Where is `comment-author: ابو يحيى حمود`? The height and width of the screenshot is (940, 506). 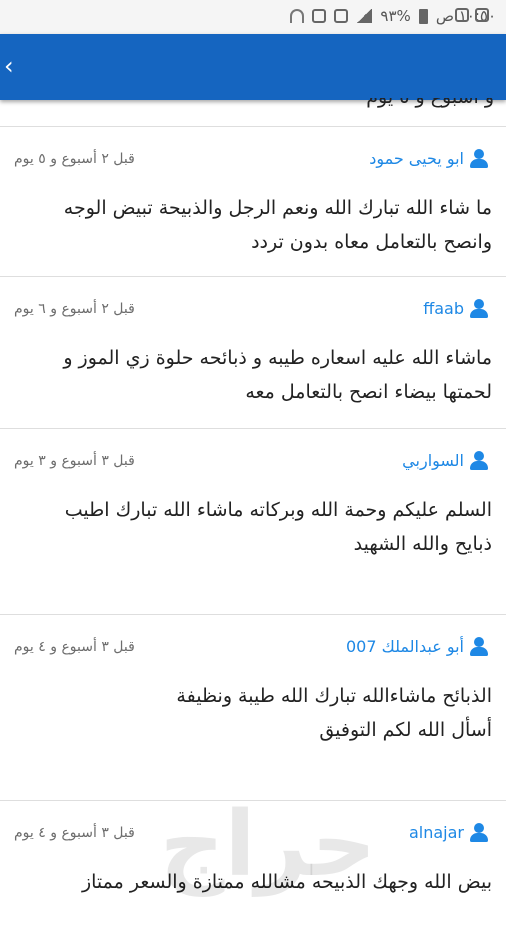
comment-author: ابو يحيى حمود is located at coordinates (428, 158).